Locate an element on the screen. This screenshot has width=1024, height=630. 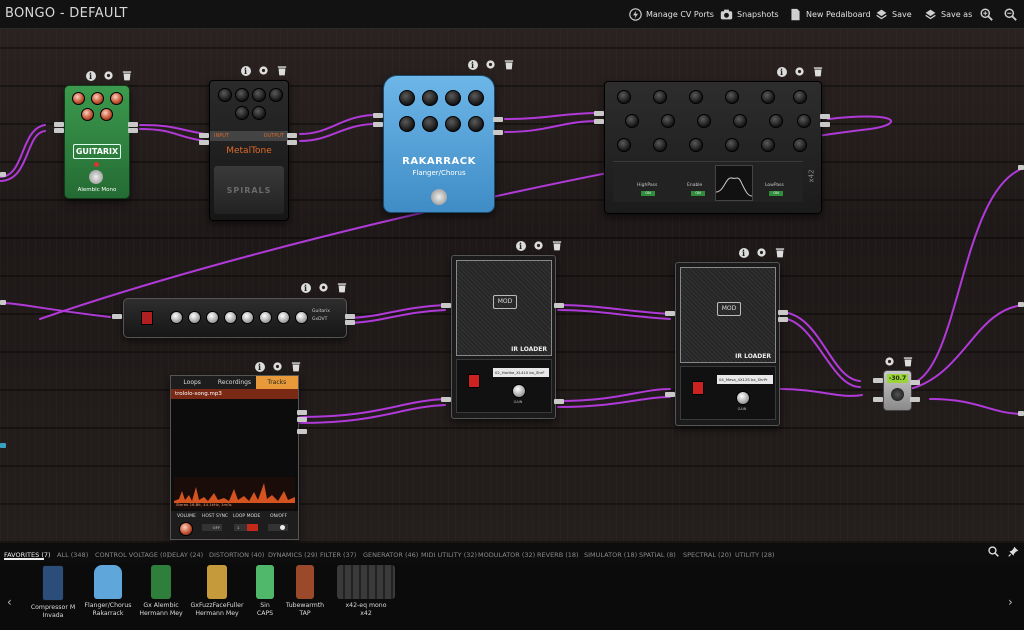
category-tab: CONTROL VOLTAGE (0) is located at coordinates (132, 555).